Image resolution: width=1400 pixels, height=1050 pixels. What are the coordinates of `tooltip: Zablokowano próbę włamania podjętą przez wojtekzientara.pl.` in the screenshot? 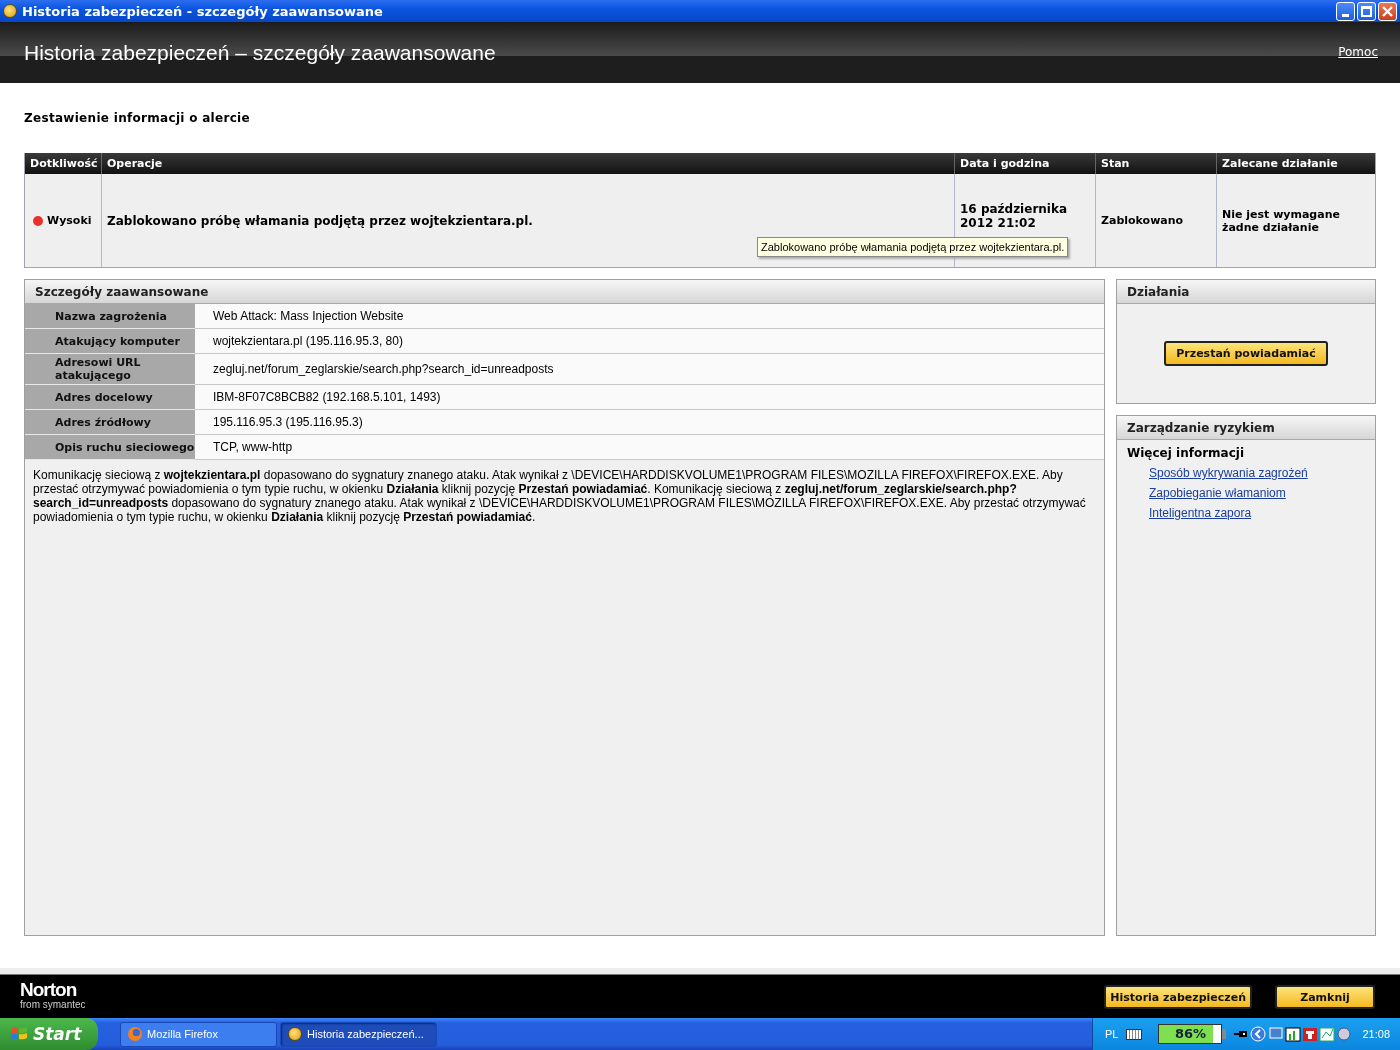 It's located at (913, 247).